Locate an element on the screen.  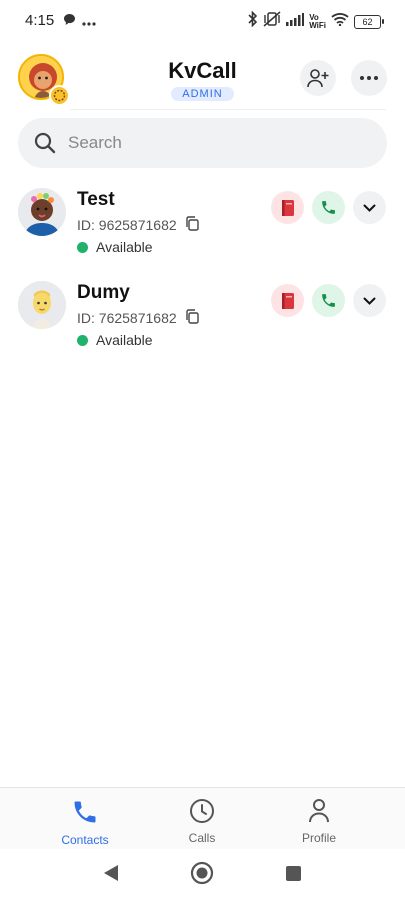
home-icon is located at coordinates (202, 875).